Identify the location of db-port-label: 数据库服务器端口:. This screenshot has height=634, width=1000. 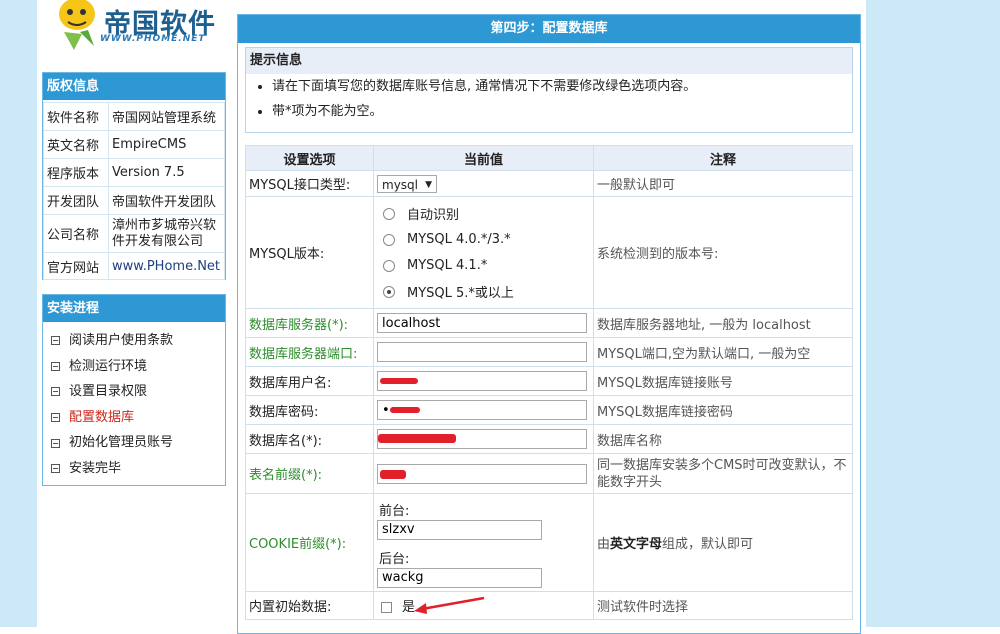
(309, 352).